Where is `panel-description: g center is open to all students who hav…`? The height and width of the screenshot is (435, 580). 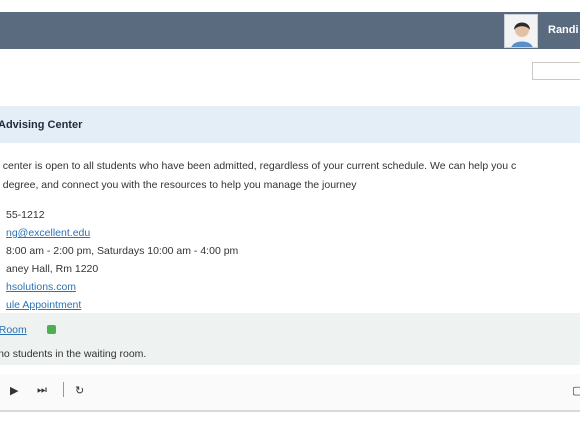
panel-description: g center is open to all students who hav… is located at coordinates (290, 176).